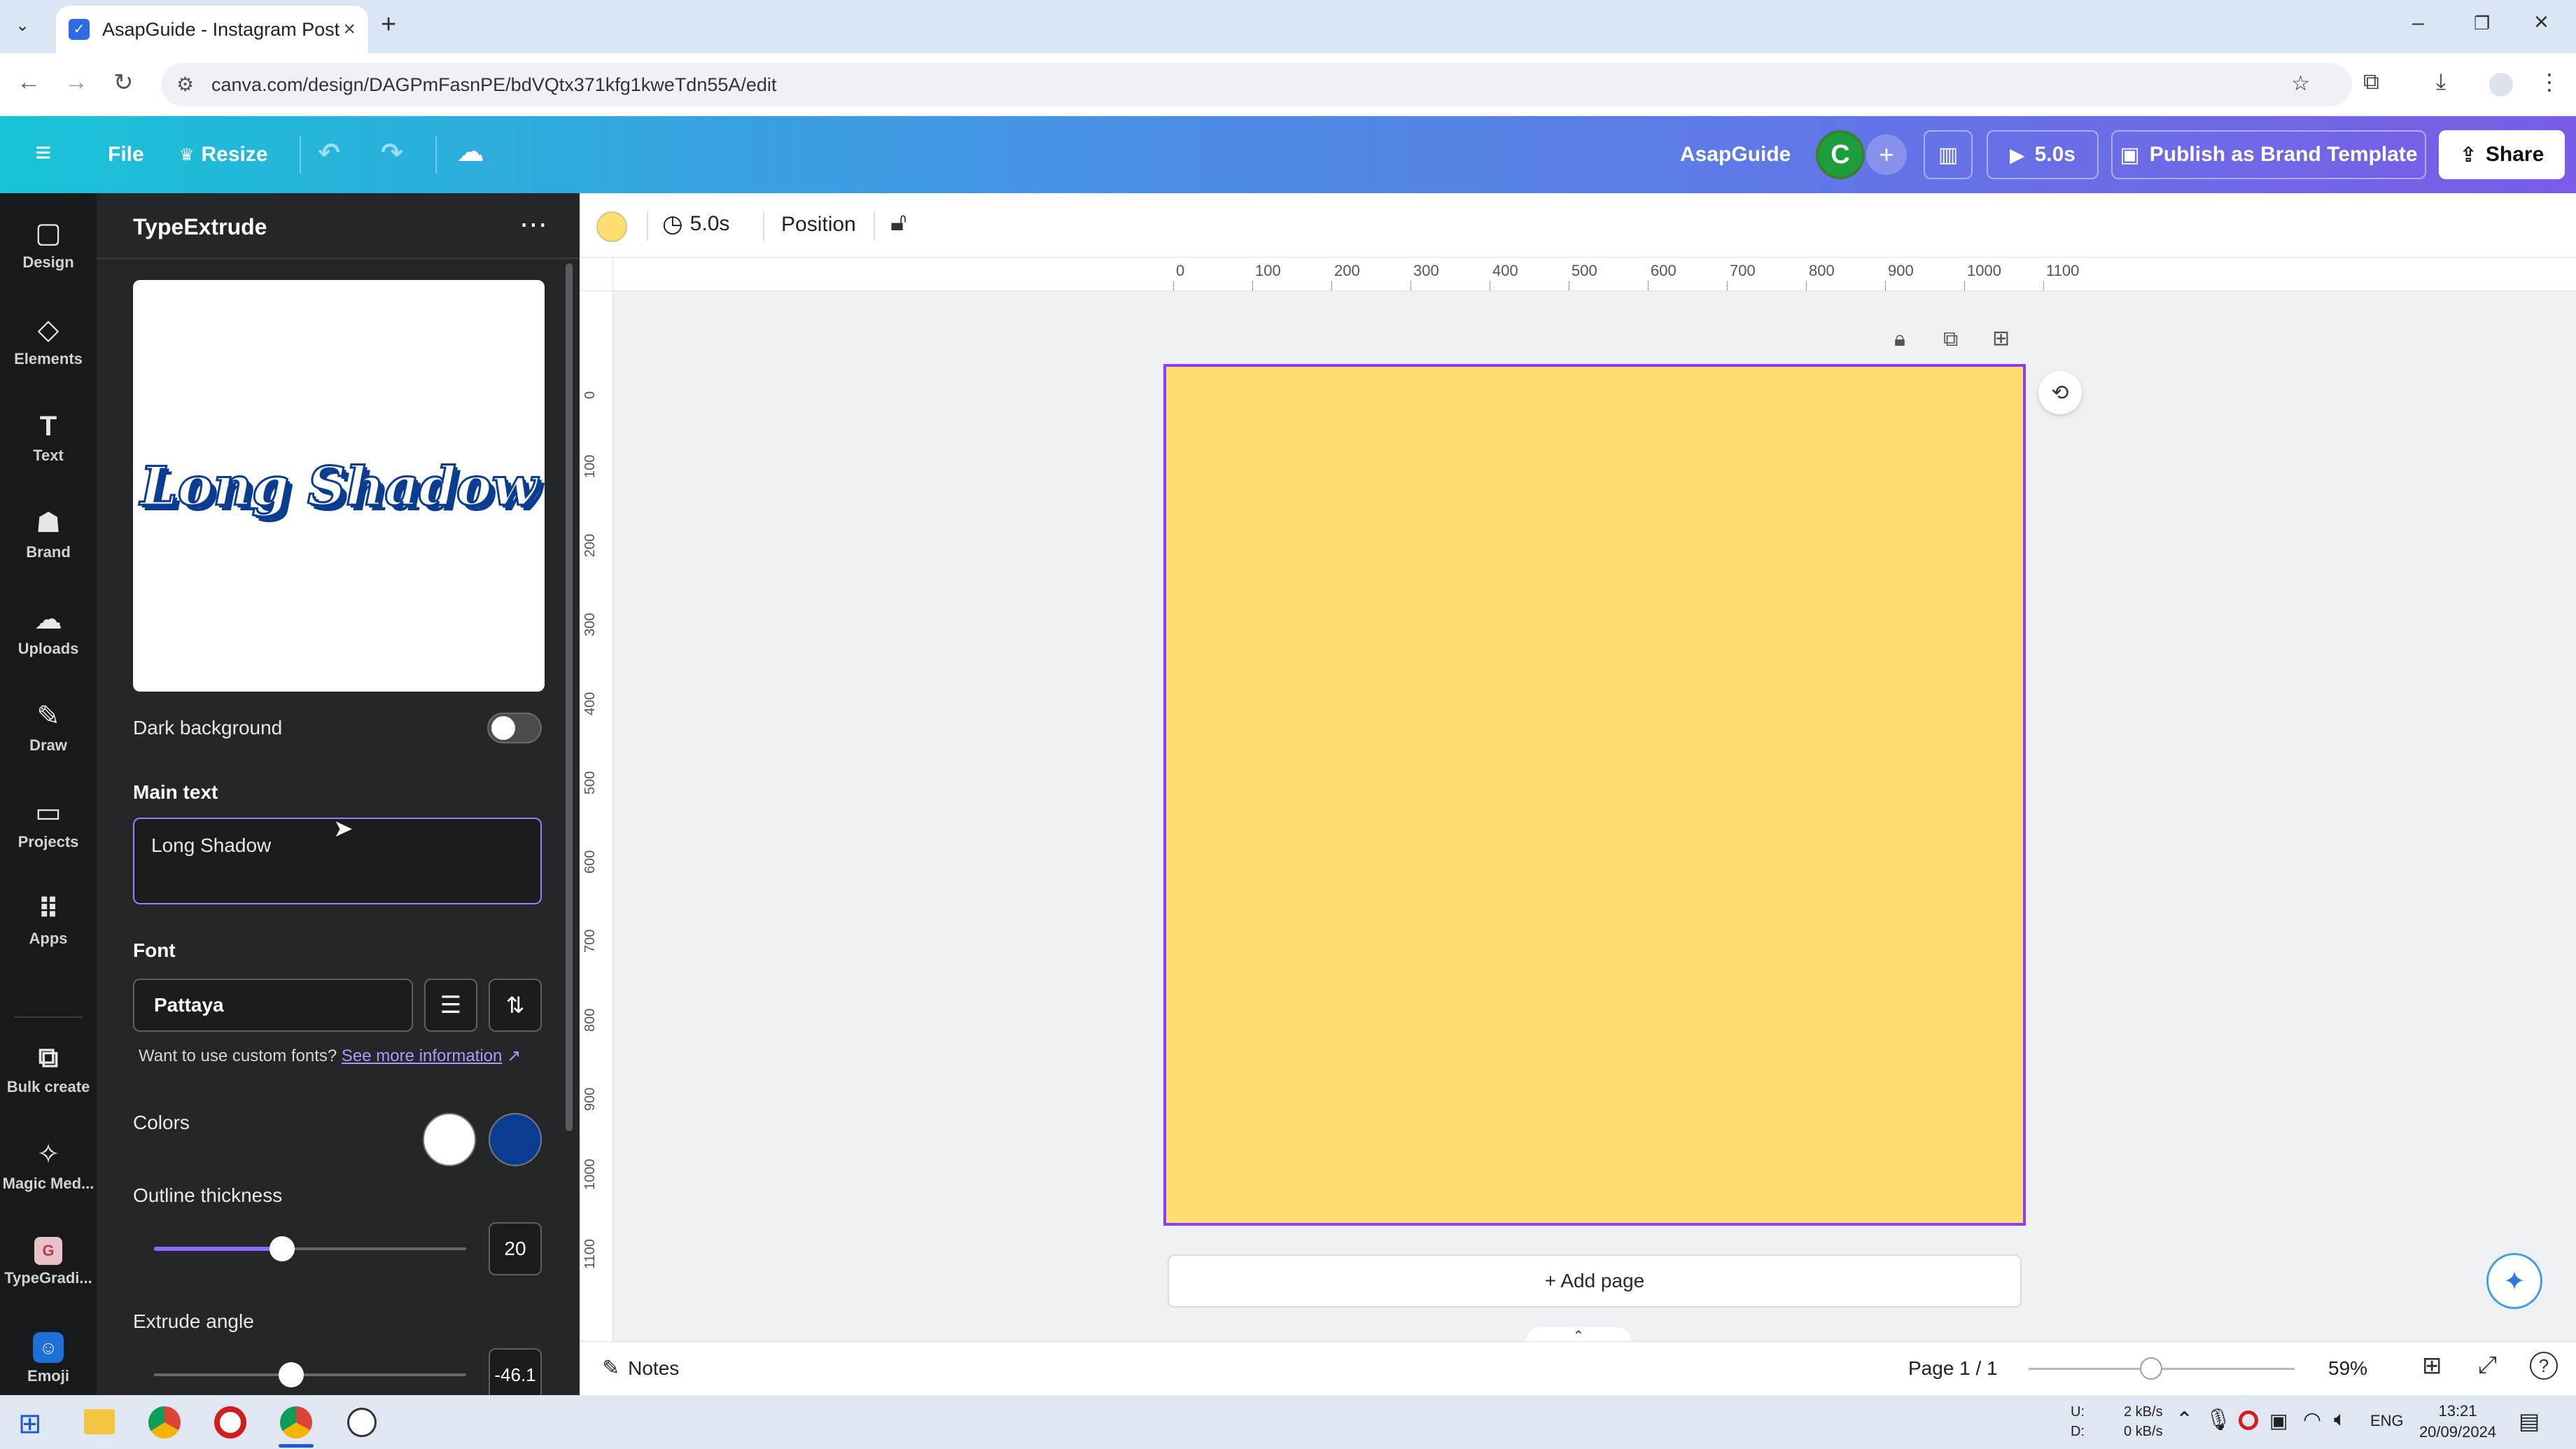 This screenshot has width=2576, height=1449. I want to click on add-collaborator-button: +, so click(1886, 154).